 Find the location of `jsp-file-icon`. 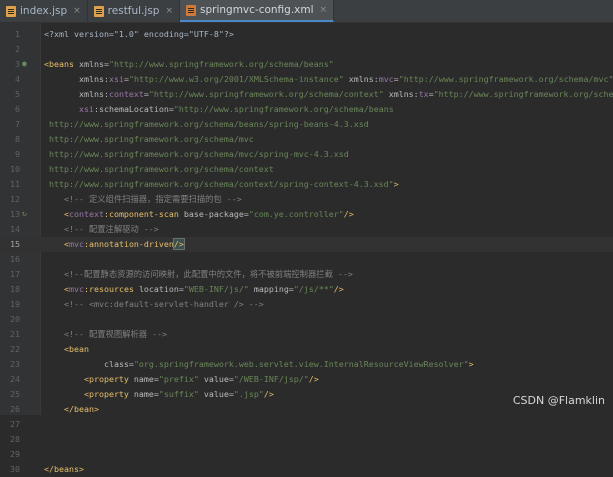

jsp-file-icon is located at coordinates (11, 11).